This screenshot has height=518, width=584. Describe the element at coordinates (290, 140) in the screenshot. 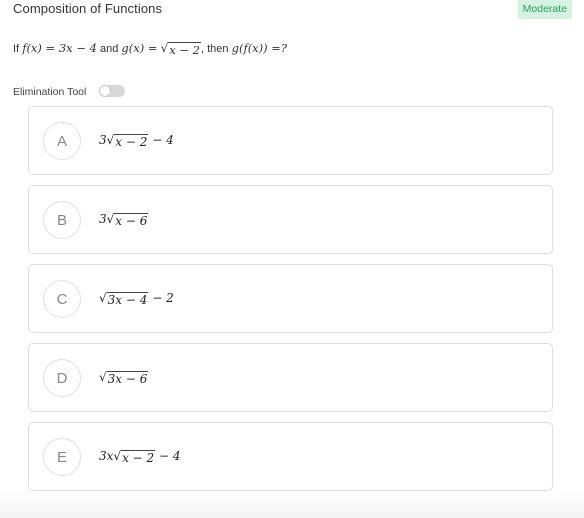

I see `answer-choice-a: A 3 √ x − 2 − 4` at that location.